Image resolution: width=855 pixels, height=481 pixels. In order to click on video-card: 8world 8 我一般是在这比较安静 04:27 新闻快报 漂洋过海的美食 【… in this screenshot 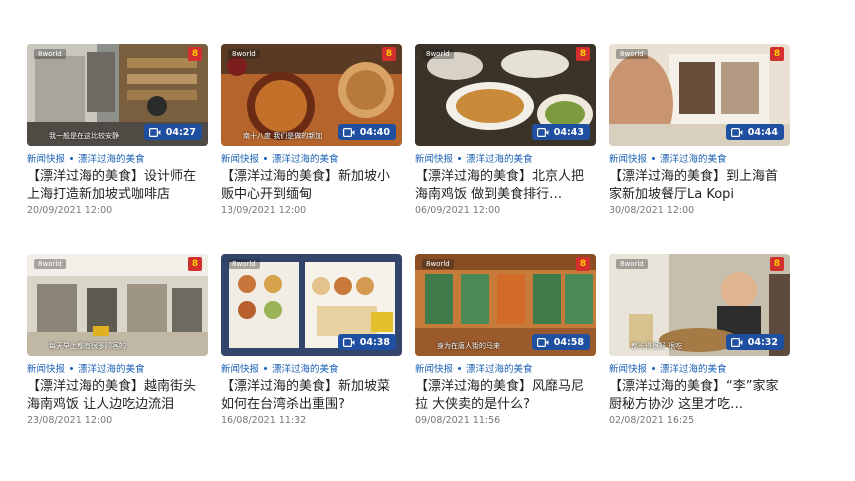, I will do `click(117, 130)`.